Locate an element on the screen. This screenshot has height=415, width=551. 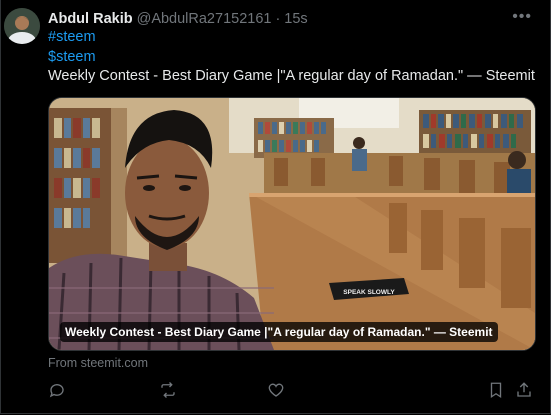
author-handle: @AbdulRa27152161 is located at coordinates (204, 19).